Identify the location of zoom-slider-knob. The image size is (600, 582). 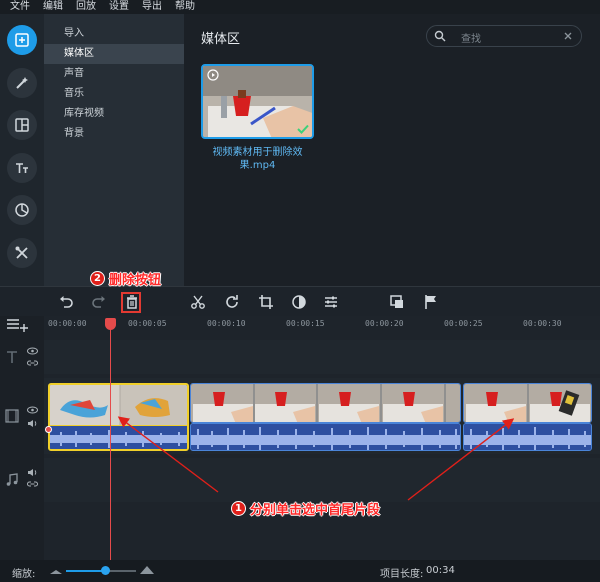
(105, 570).